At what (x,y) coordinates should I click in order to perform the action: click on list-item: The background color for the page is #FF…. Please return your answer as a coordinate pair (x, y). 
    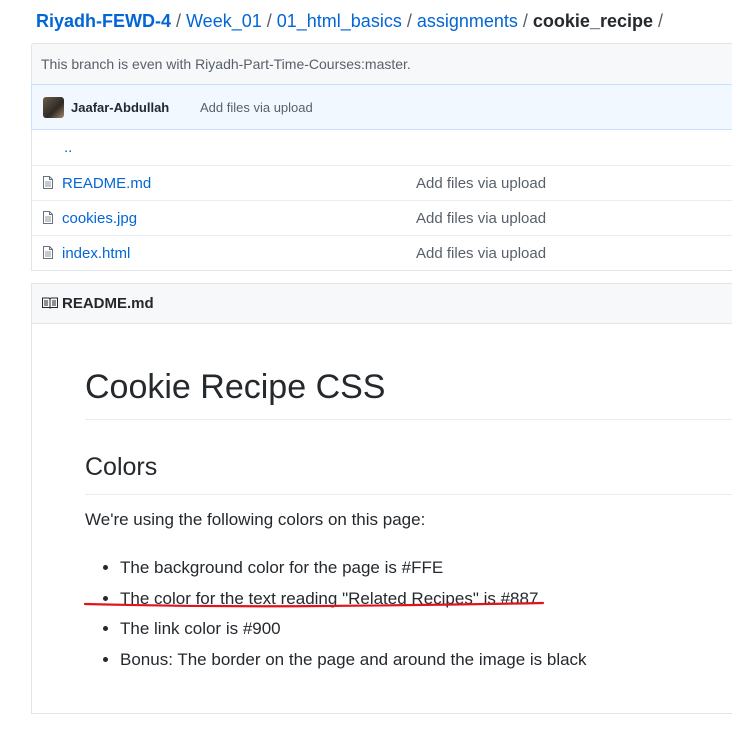
    Looking at the image, I should click on (353, 568).